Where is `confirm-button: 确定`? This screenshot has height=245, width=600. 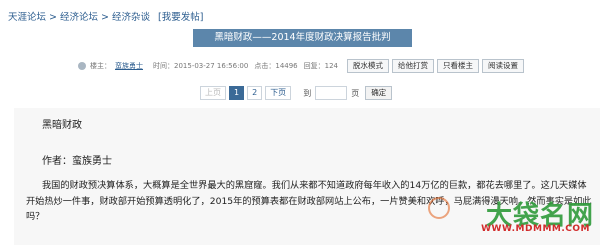 confirm-button: 确定 is located at coordinates (379, 93).